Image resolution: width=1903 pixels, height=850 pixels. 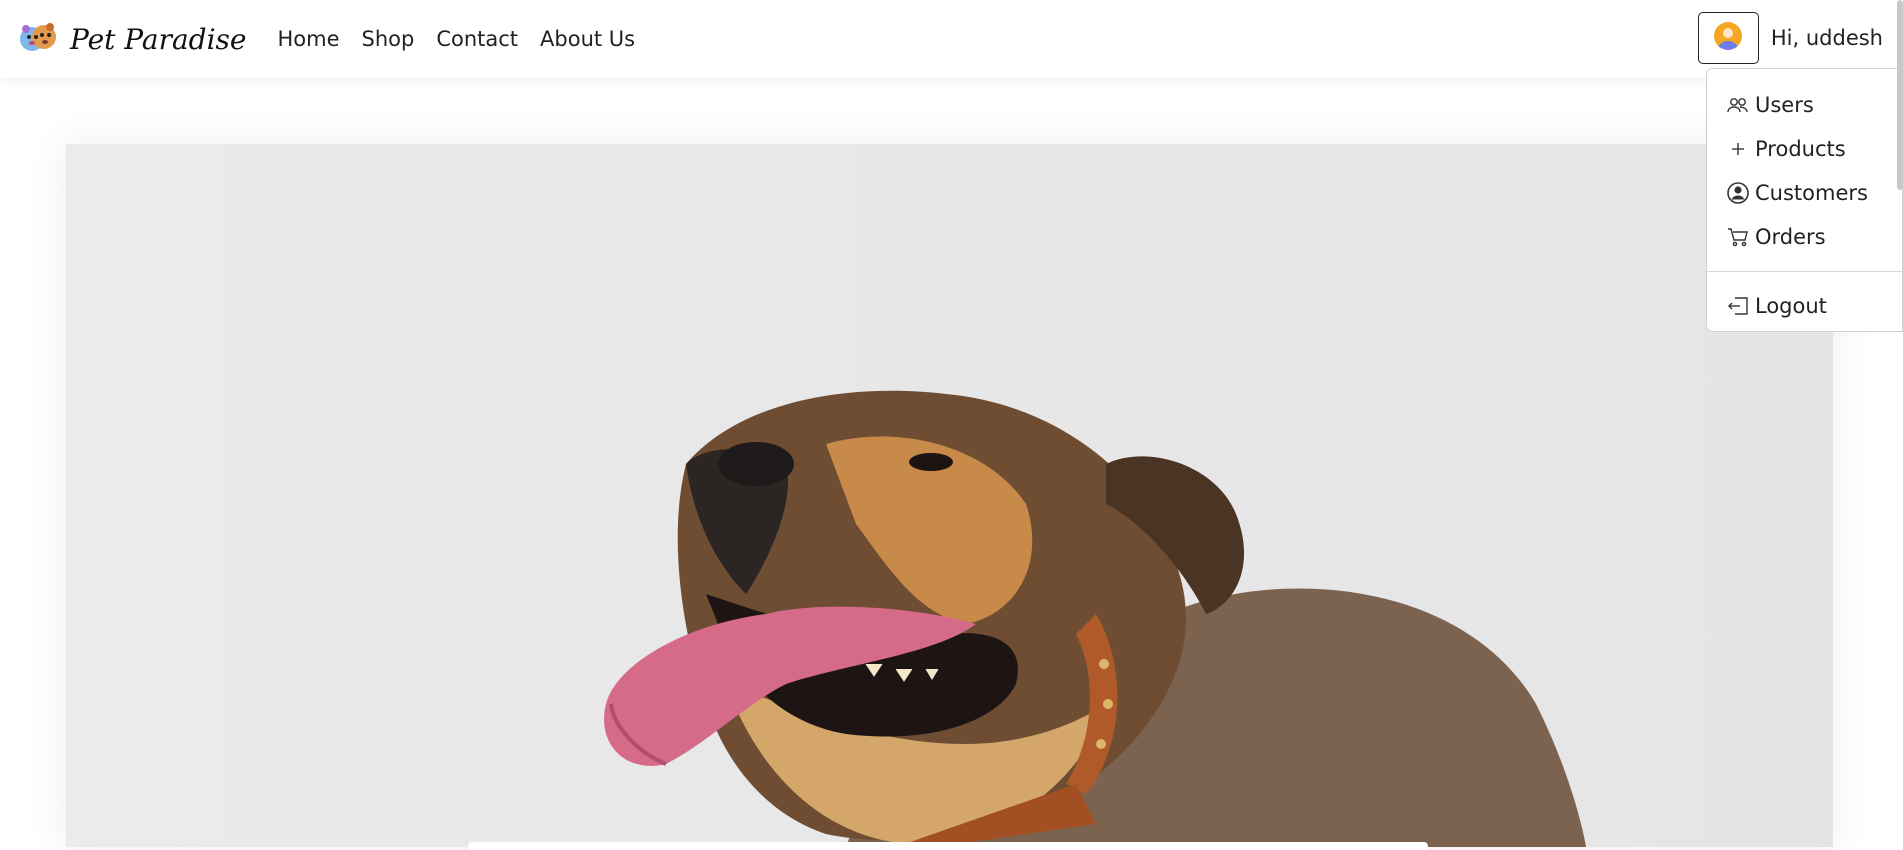 I want to click on nav-home: Home, so click(x=308, y=39).